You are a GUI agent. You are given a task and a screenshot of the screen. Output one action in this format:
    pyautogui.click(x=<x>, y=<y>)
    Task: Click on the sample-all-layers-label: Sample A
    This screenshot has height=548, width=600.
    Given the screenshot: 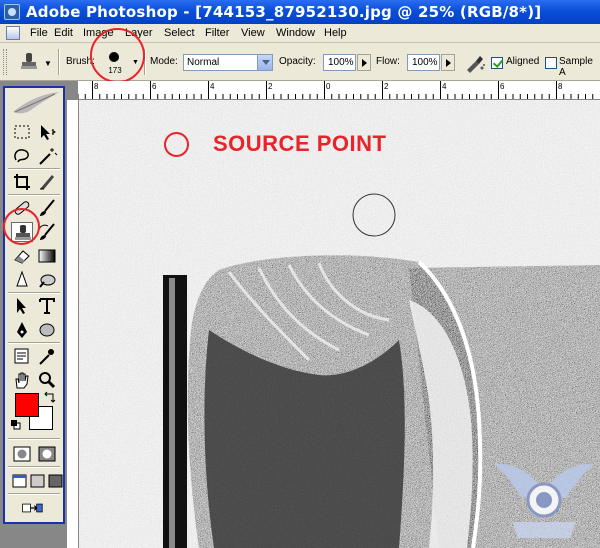 What is the action you would take?
    pyautogui.click(x=576, y=67)
    